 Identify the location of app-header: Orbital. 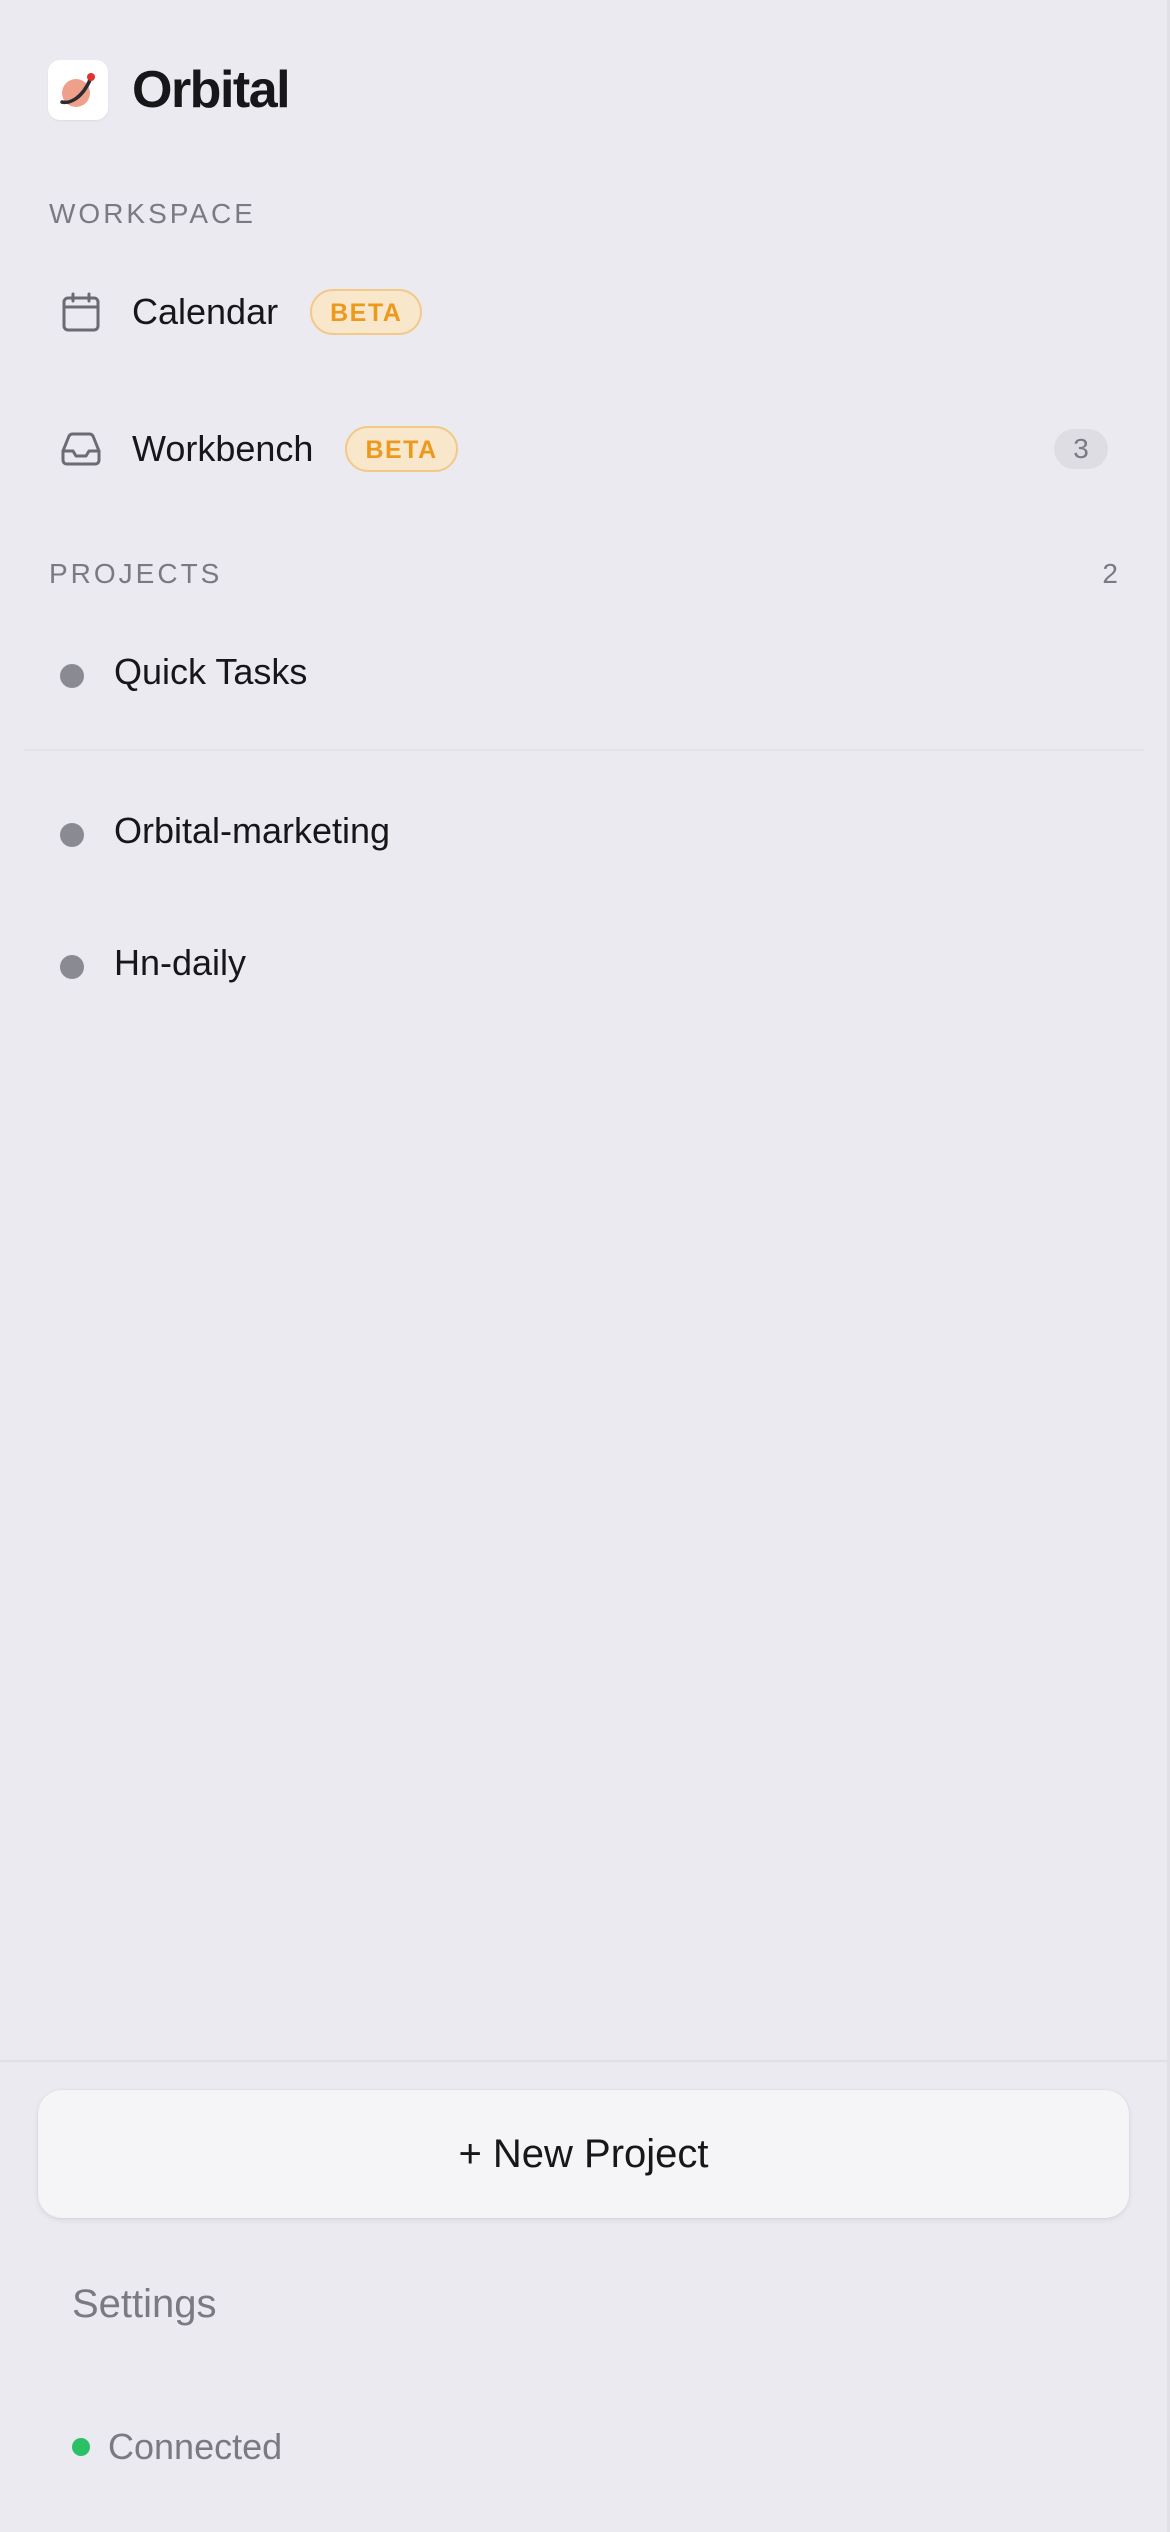
(169, 90).